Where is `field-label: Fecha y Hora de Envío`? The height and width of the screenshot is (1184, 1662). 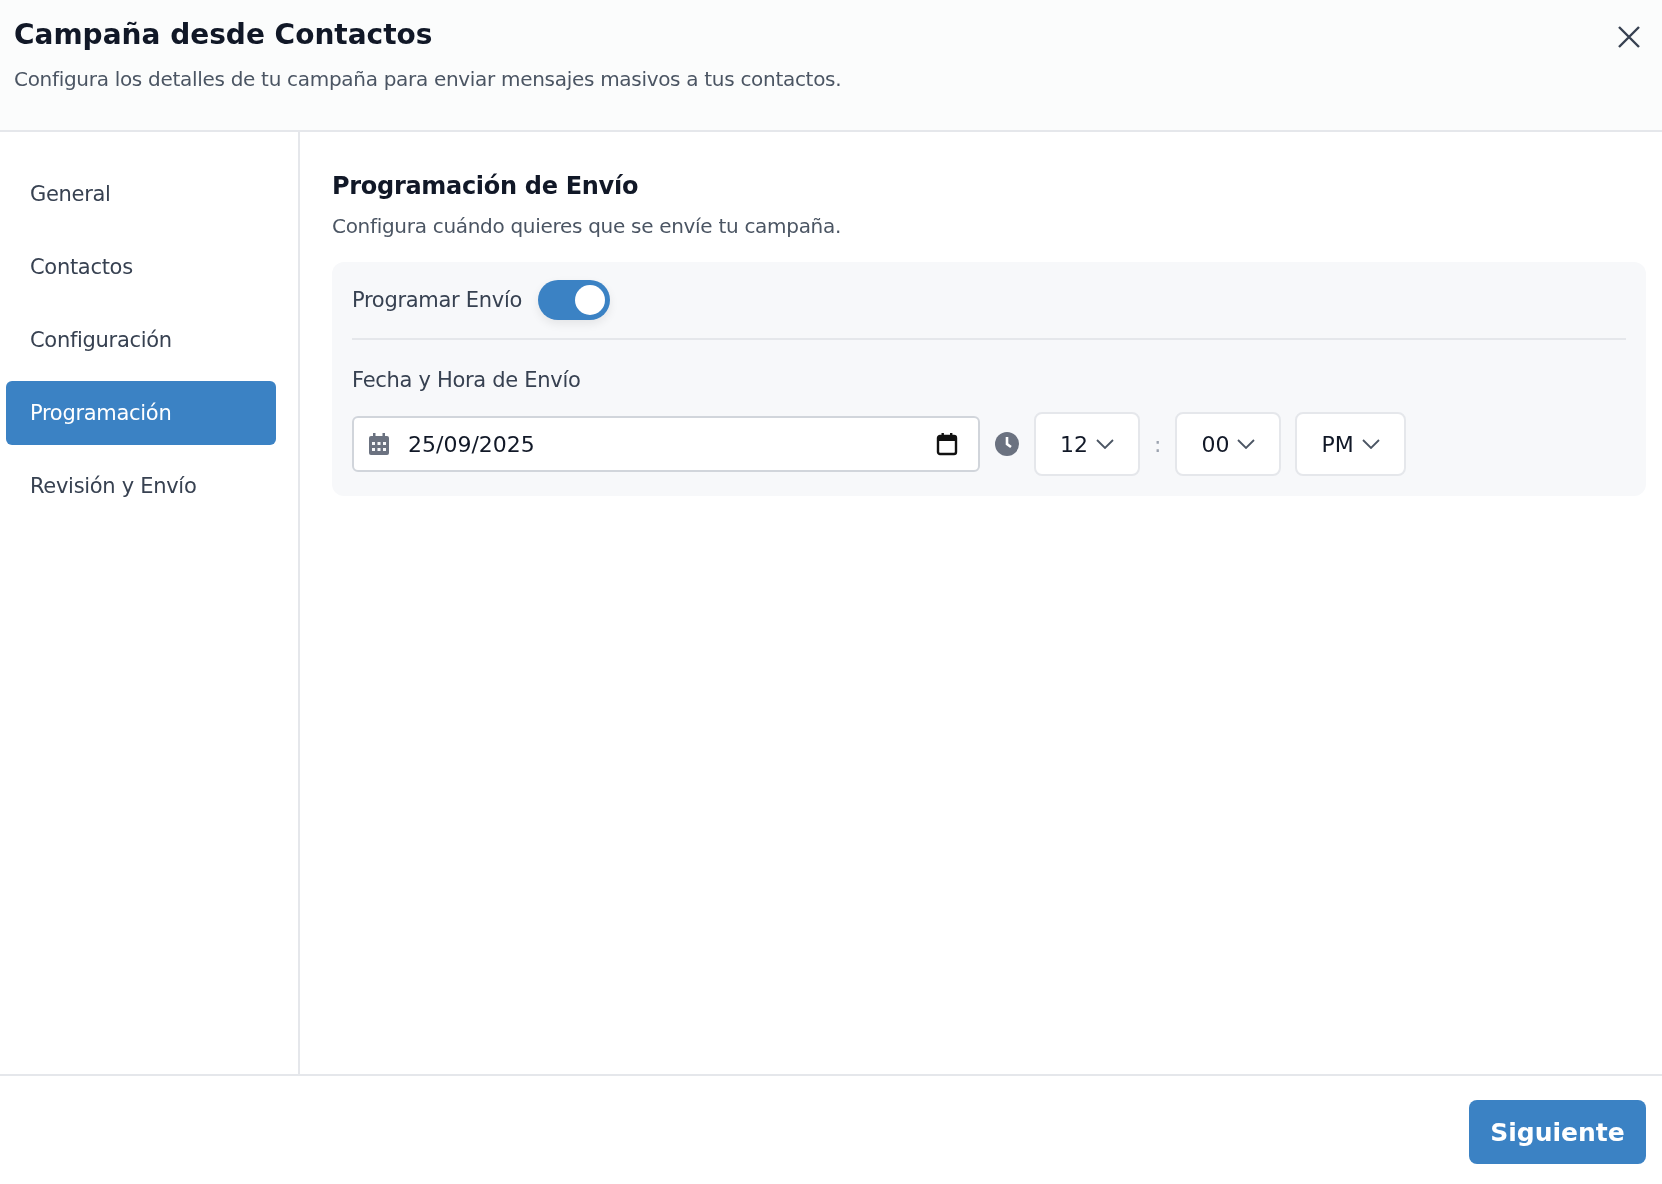
field-label: Fecha y Hora de Envío is located at coordinates (467, 380).